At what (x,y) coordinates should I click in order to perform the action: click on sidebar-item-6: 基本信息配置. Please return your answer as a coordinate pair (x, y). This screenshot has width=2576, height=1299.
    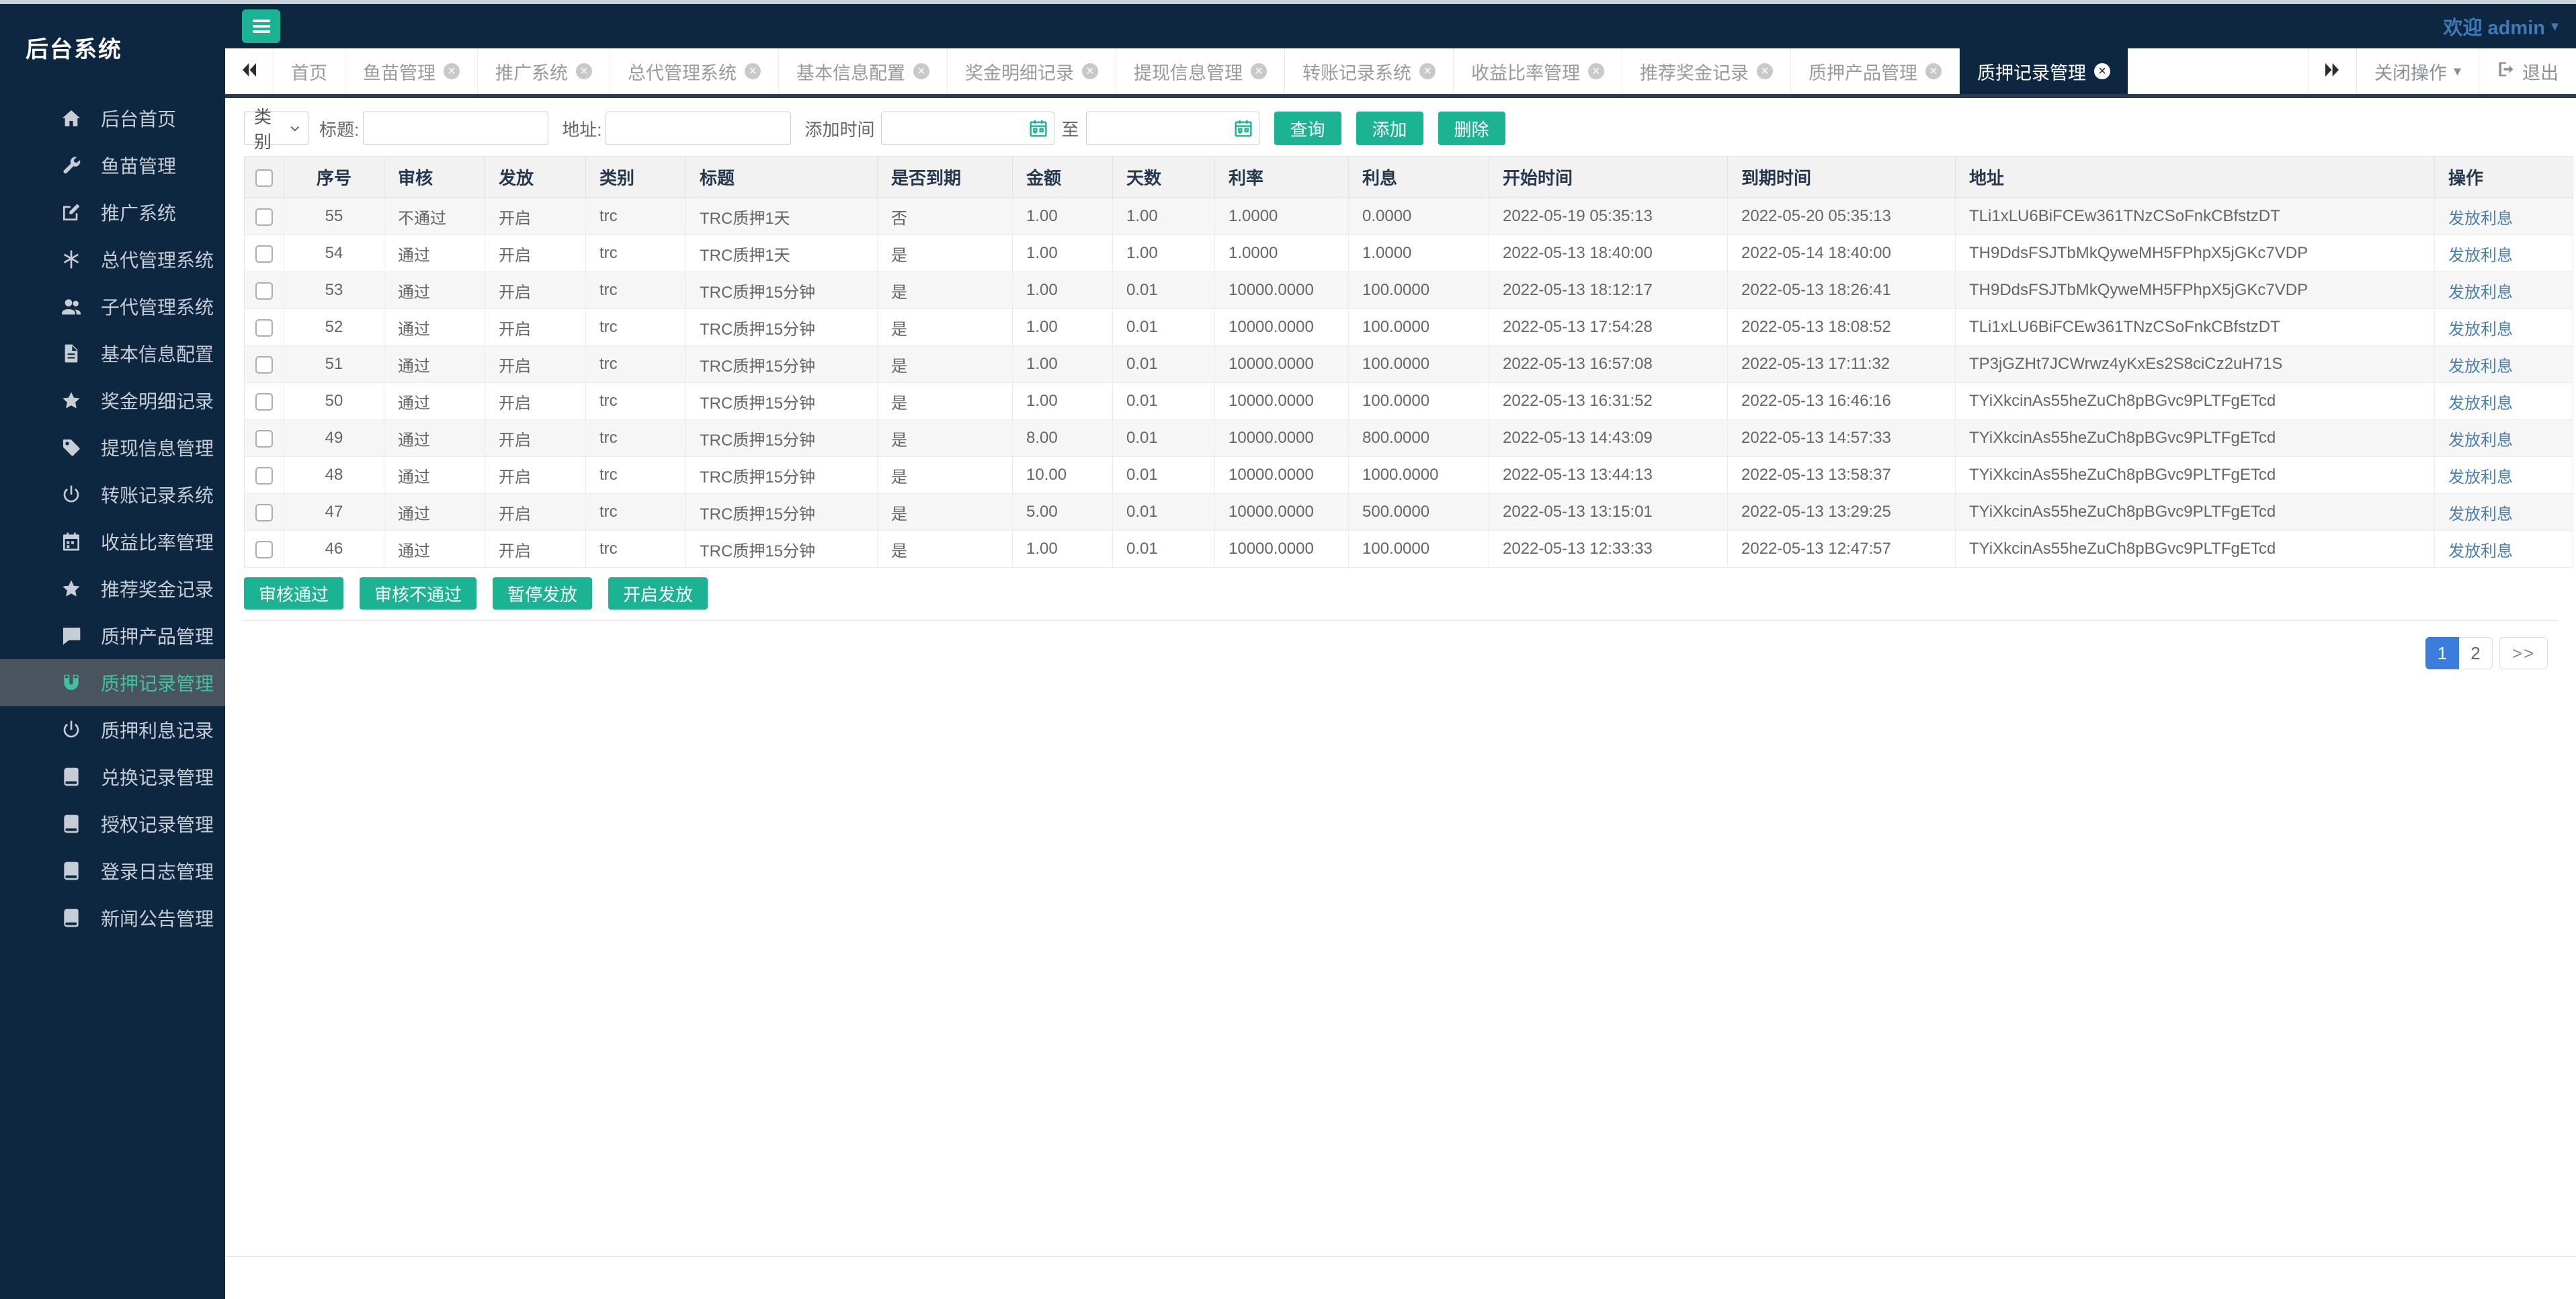
    Looking at the image, I should click on (112, 353).